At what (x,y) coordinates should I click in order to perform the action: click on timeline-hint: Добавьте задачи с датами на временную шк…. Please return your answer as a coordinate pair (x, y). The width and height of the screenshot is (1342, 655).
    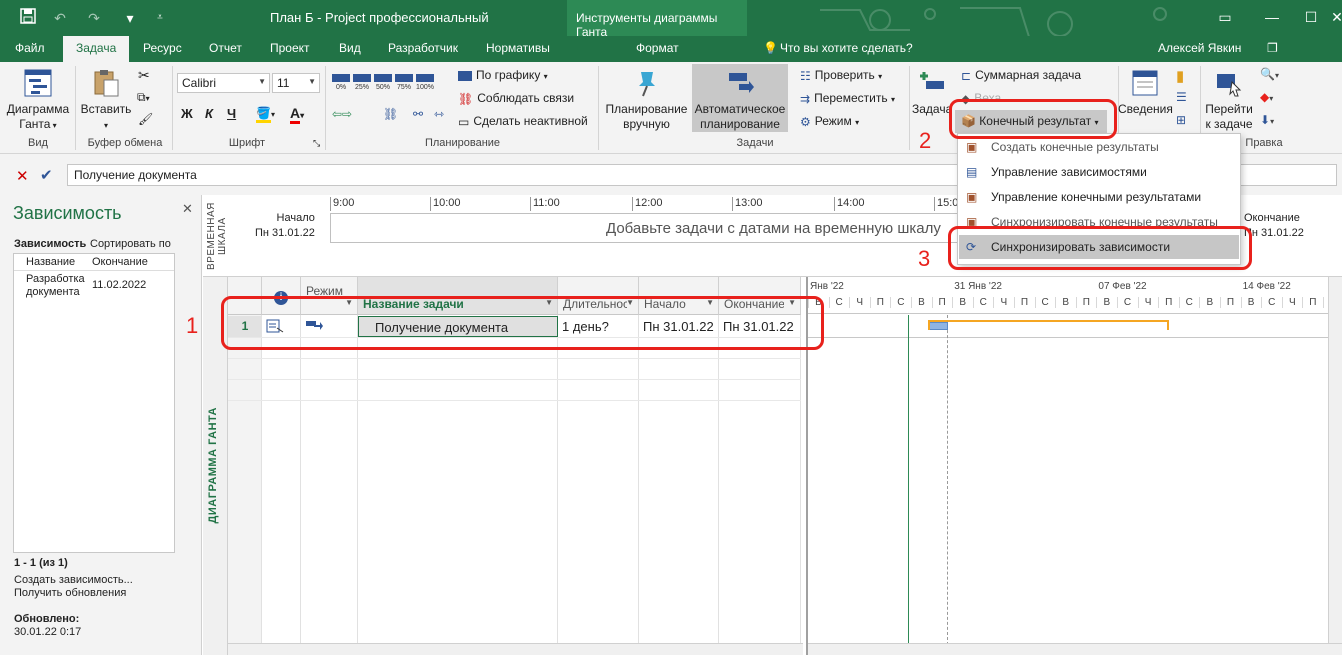
    Looking at the image, I should click on (773, 228).